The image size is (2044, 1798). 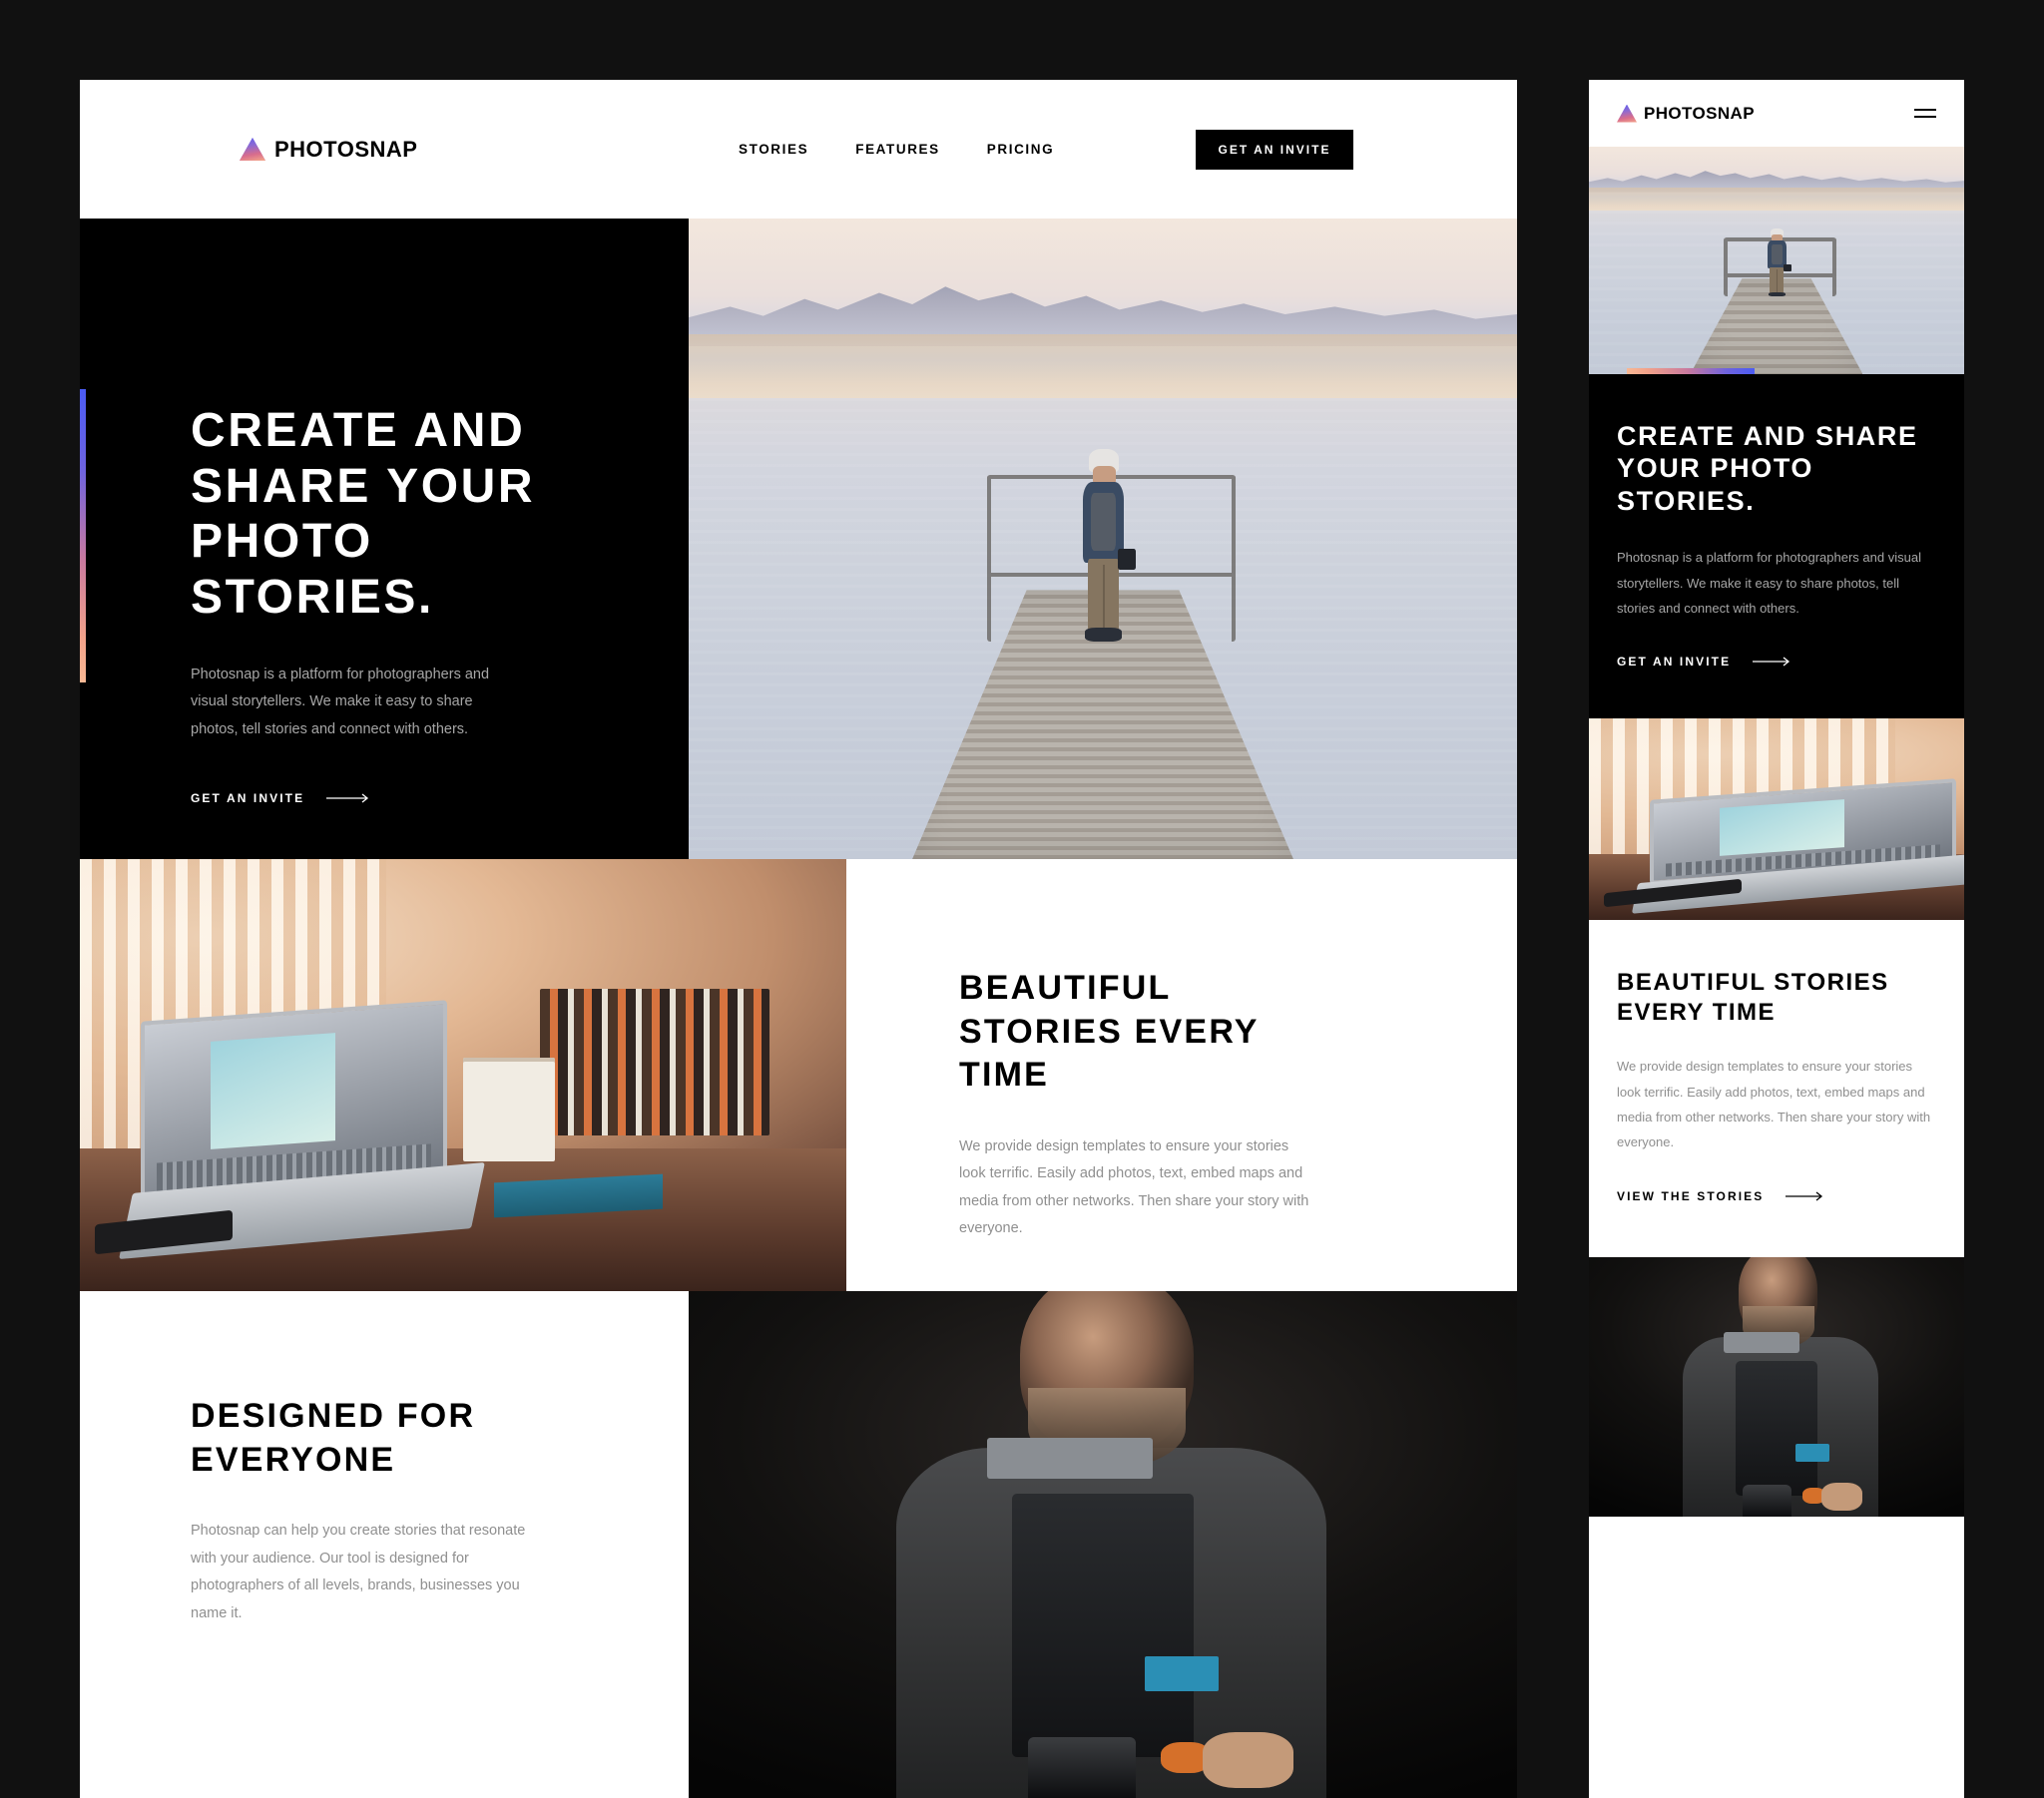 I want to click on nav-item-features: FEATURES, so click(x=897, y=149).